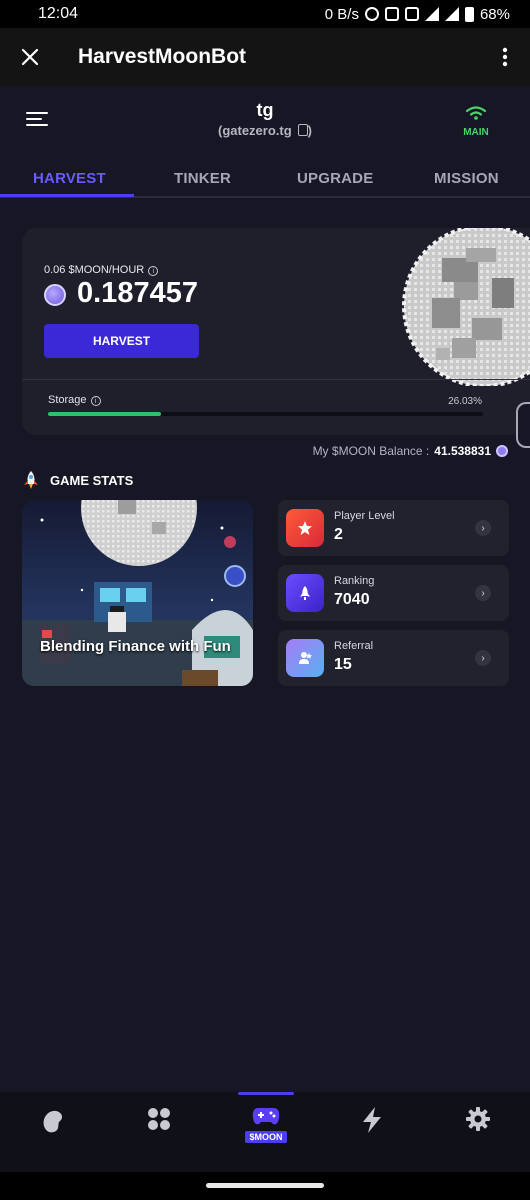 The height and width of the screenshot is (1200, 530). I want to click on battery-icon, so click(469, 14).